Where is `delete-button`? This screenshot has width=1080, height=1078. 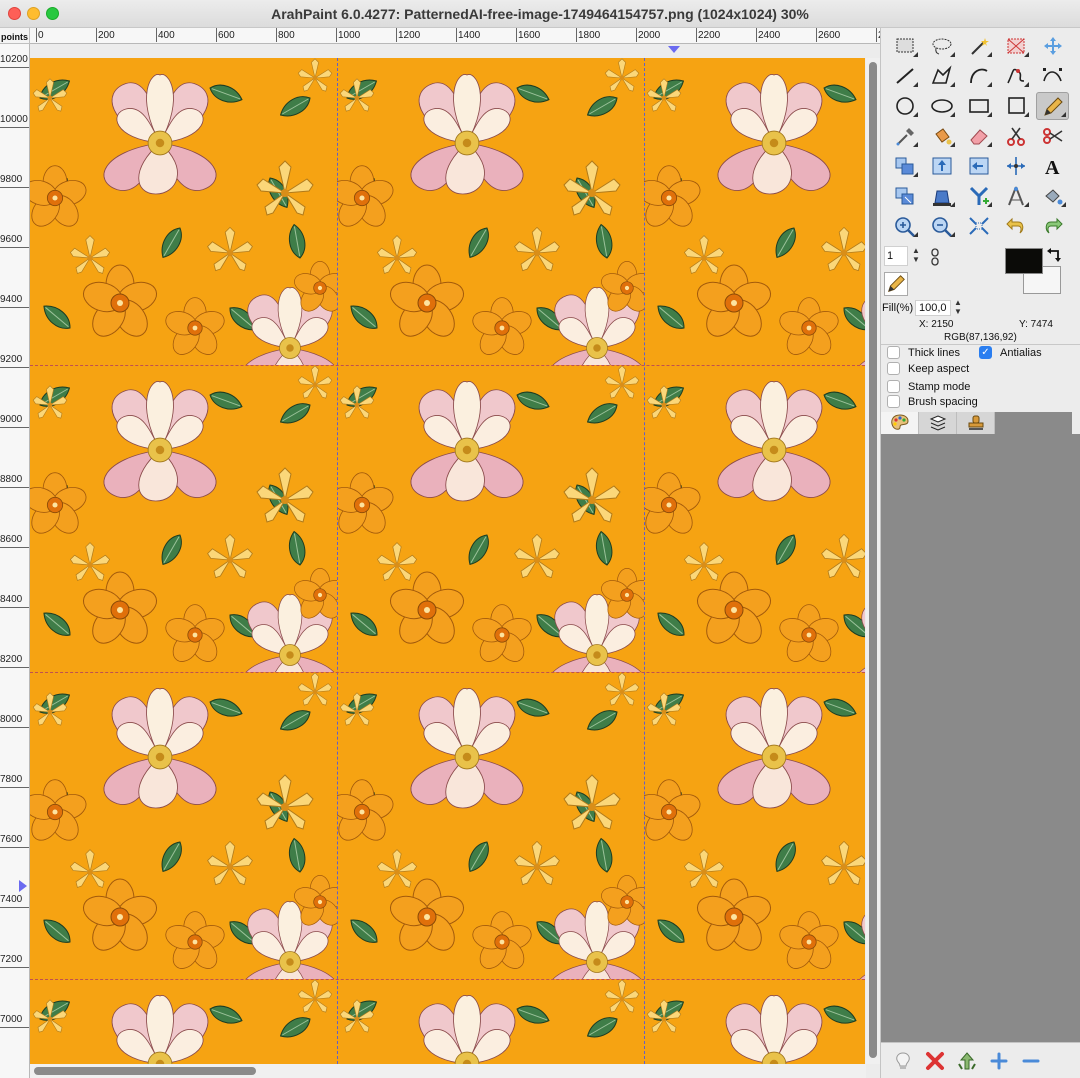 delete-button is located at coordinates (935, 1061).